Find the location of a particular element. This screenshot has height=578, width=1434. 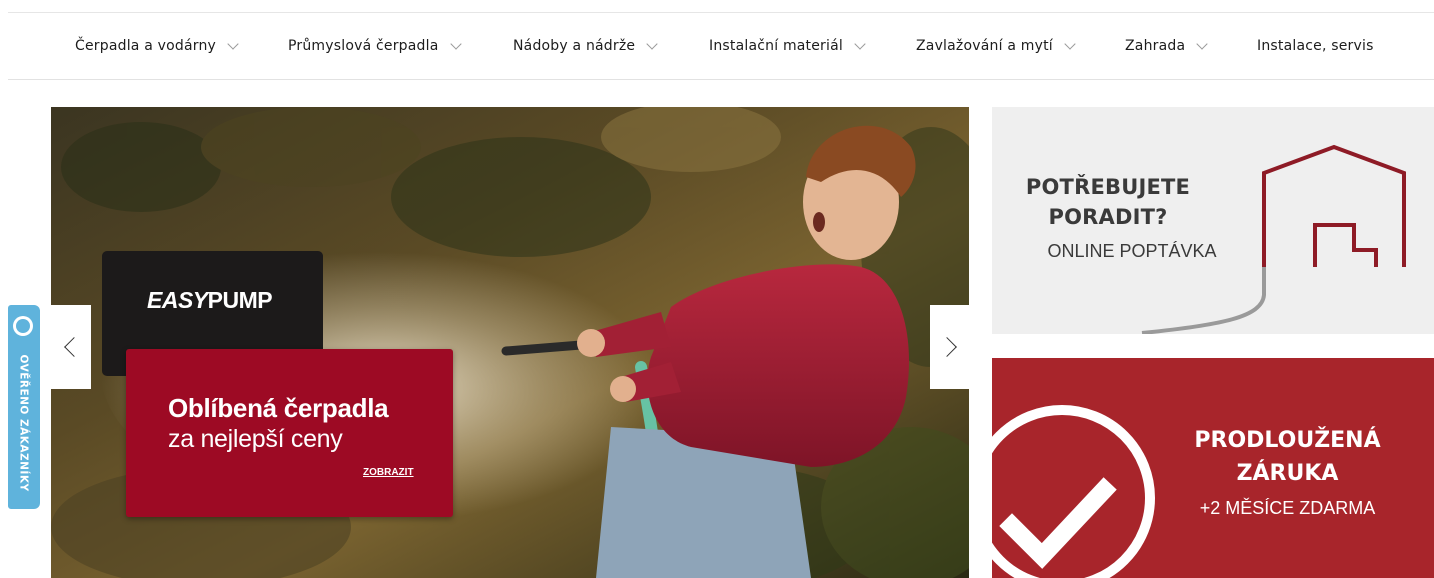

slider-prev-button is located at coordinates (71, 347).